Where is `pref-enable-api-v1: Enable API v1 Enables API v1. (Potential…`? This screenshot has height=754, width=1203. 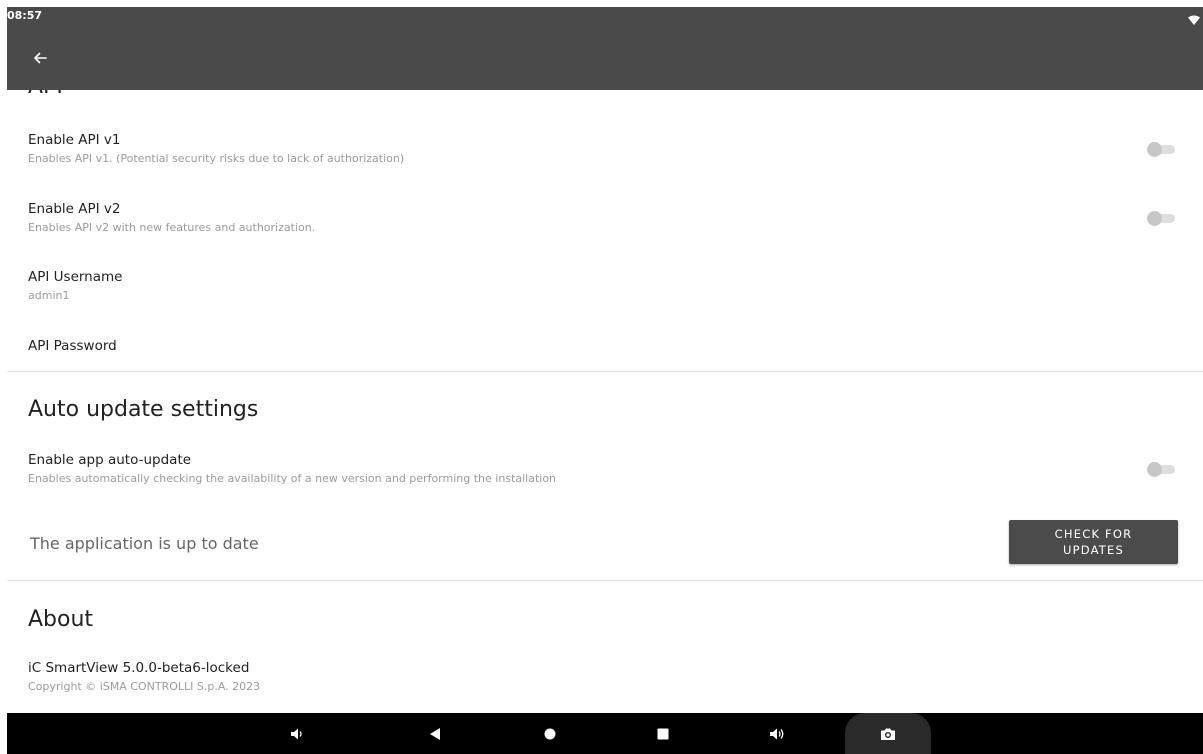
pref-enable-api-v1: Enable API v1 Enables API v1. (Potential… is located at coordinates (605, 151).